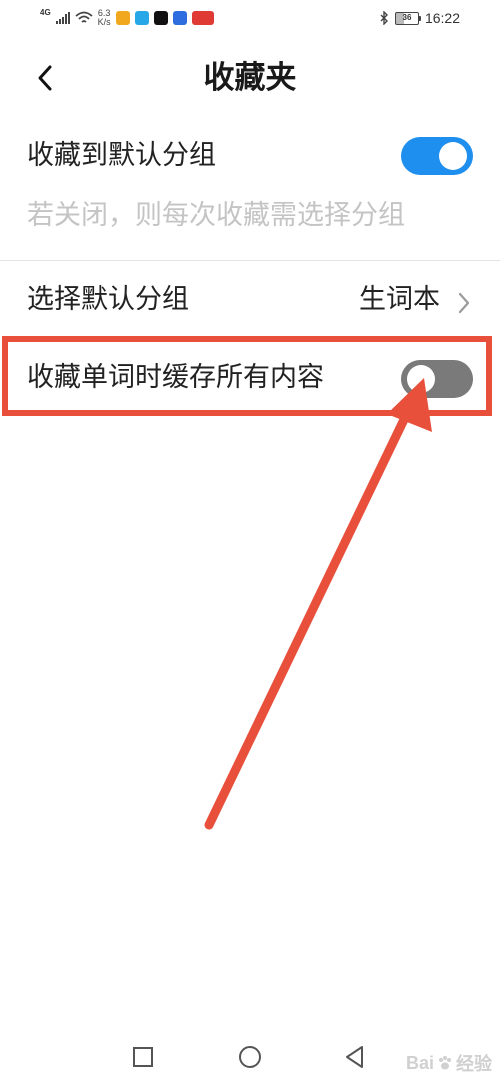  Describe the element at coordinates (141, 18) in the screenshot. I see `browser-icon` at that location.